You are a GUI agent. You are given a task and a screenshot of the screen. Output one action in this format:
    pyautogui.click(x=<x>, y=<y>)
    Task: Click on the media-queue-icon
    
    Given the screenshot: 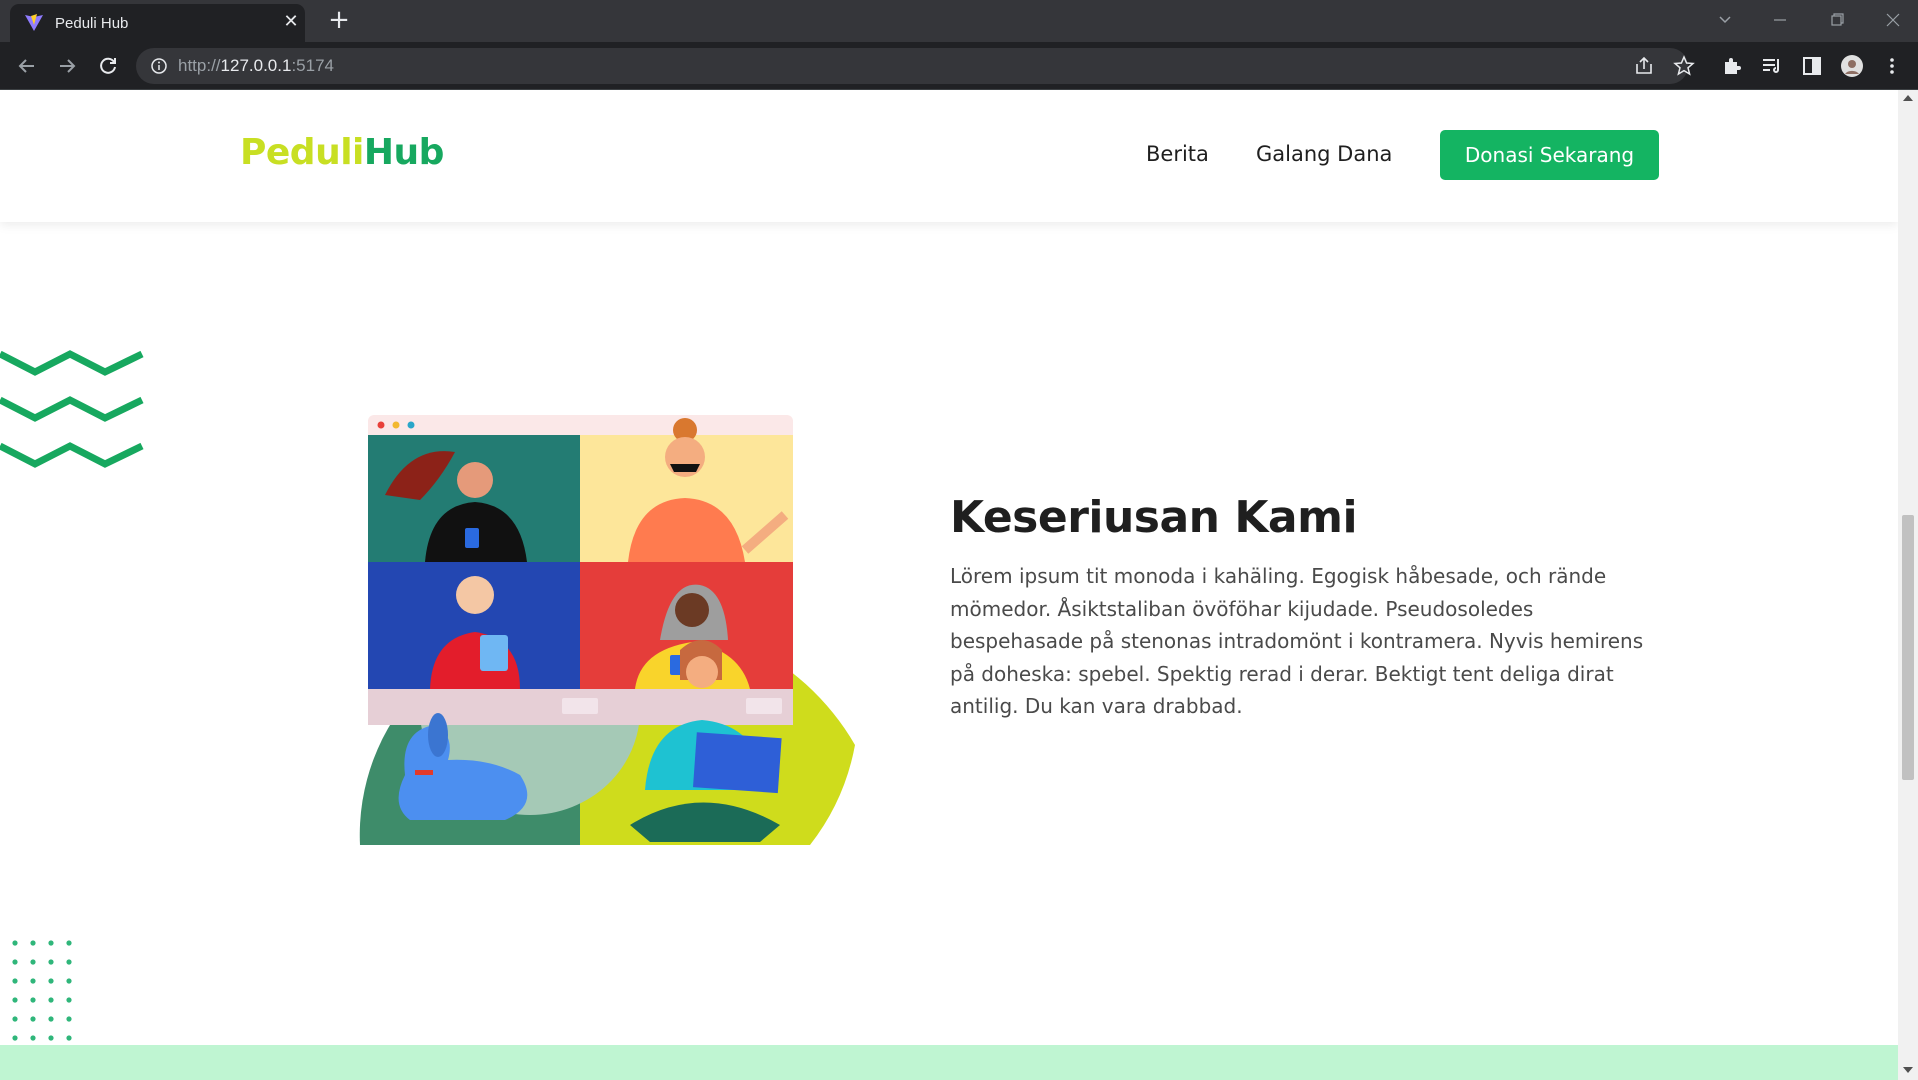 What is the action you would take?
    pyautogui.click(x=1772, y=66)
    